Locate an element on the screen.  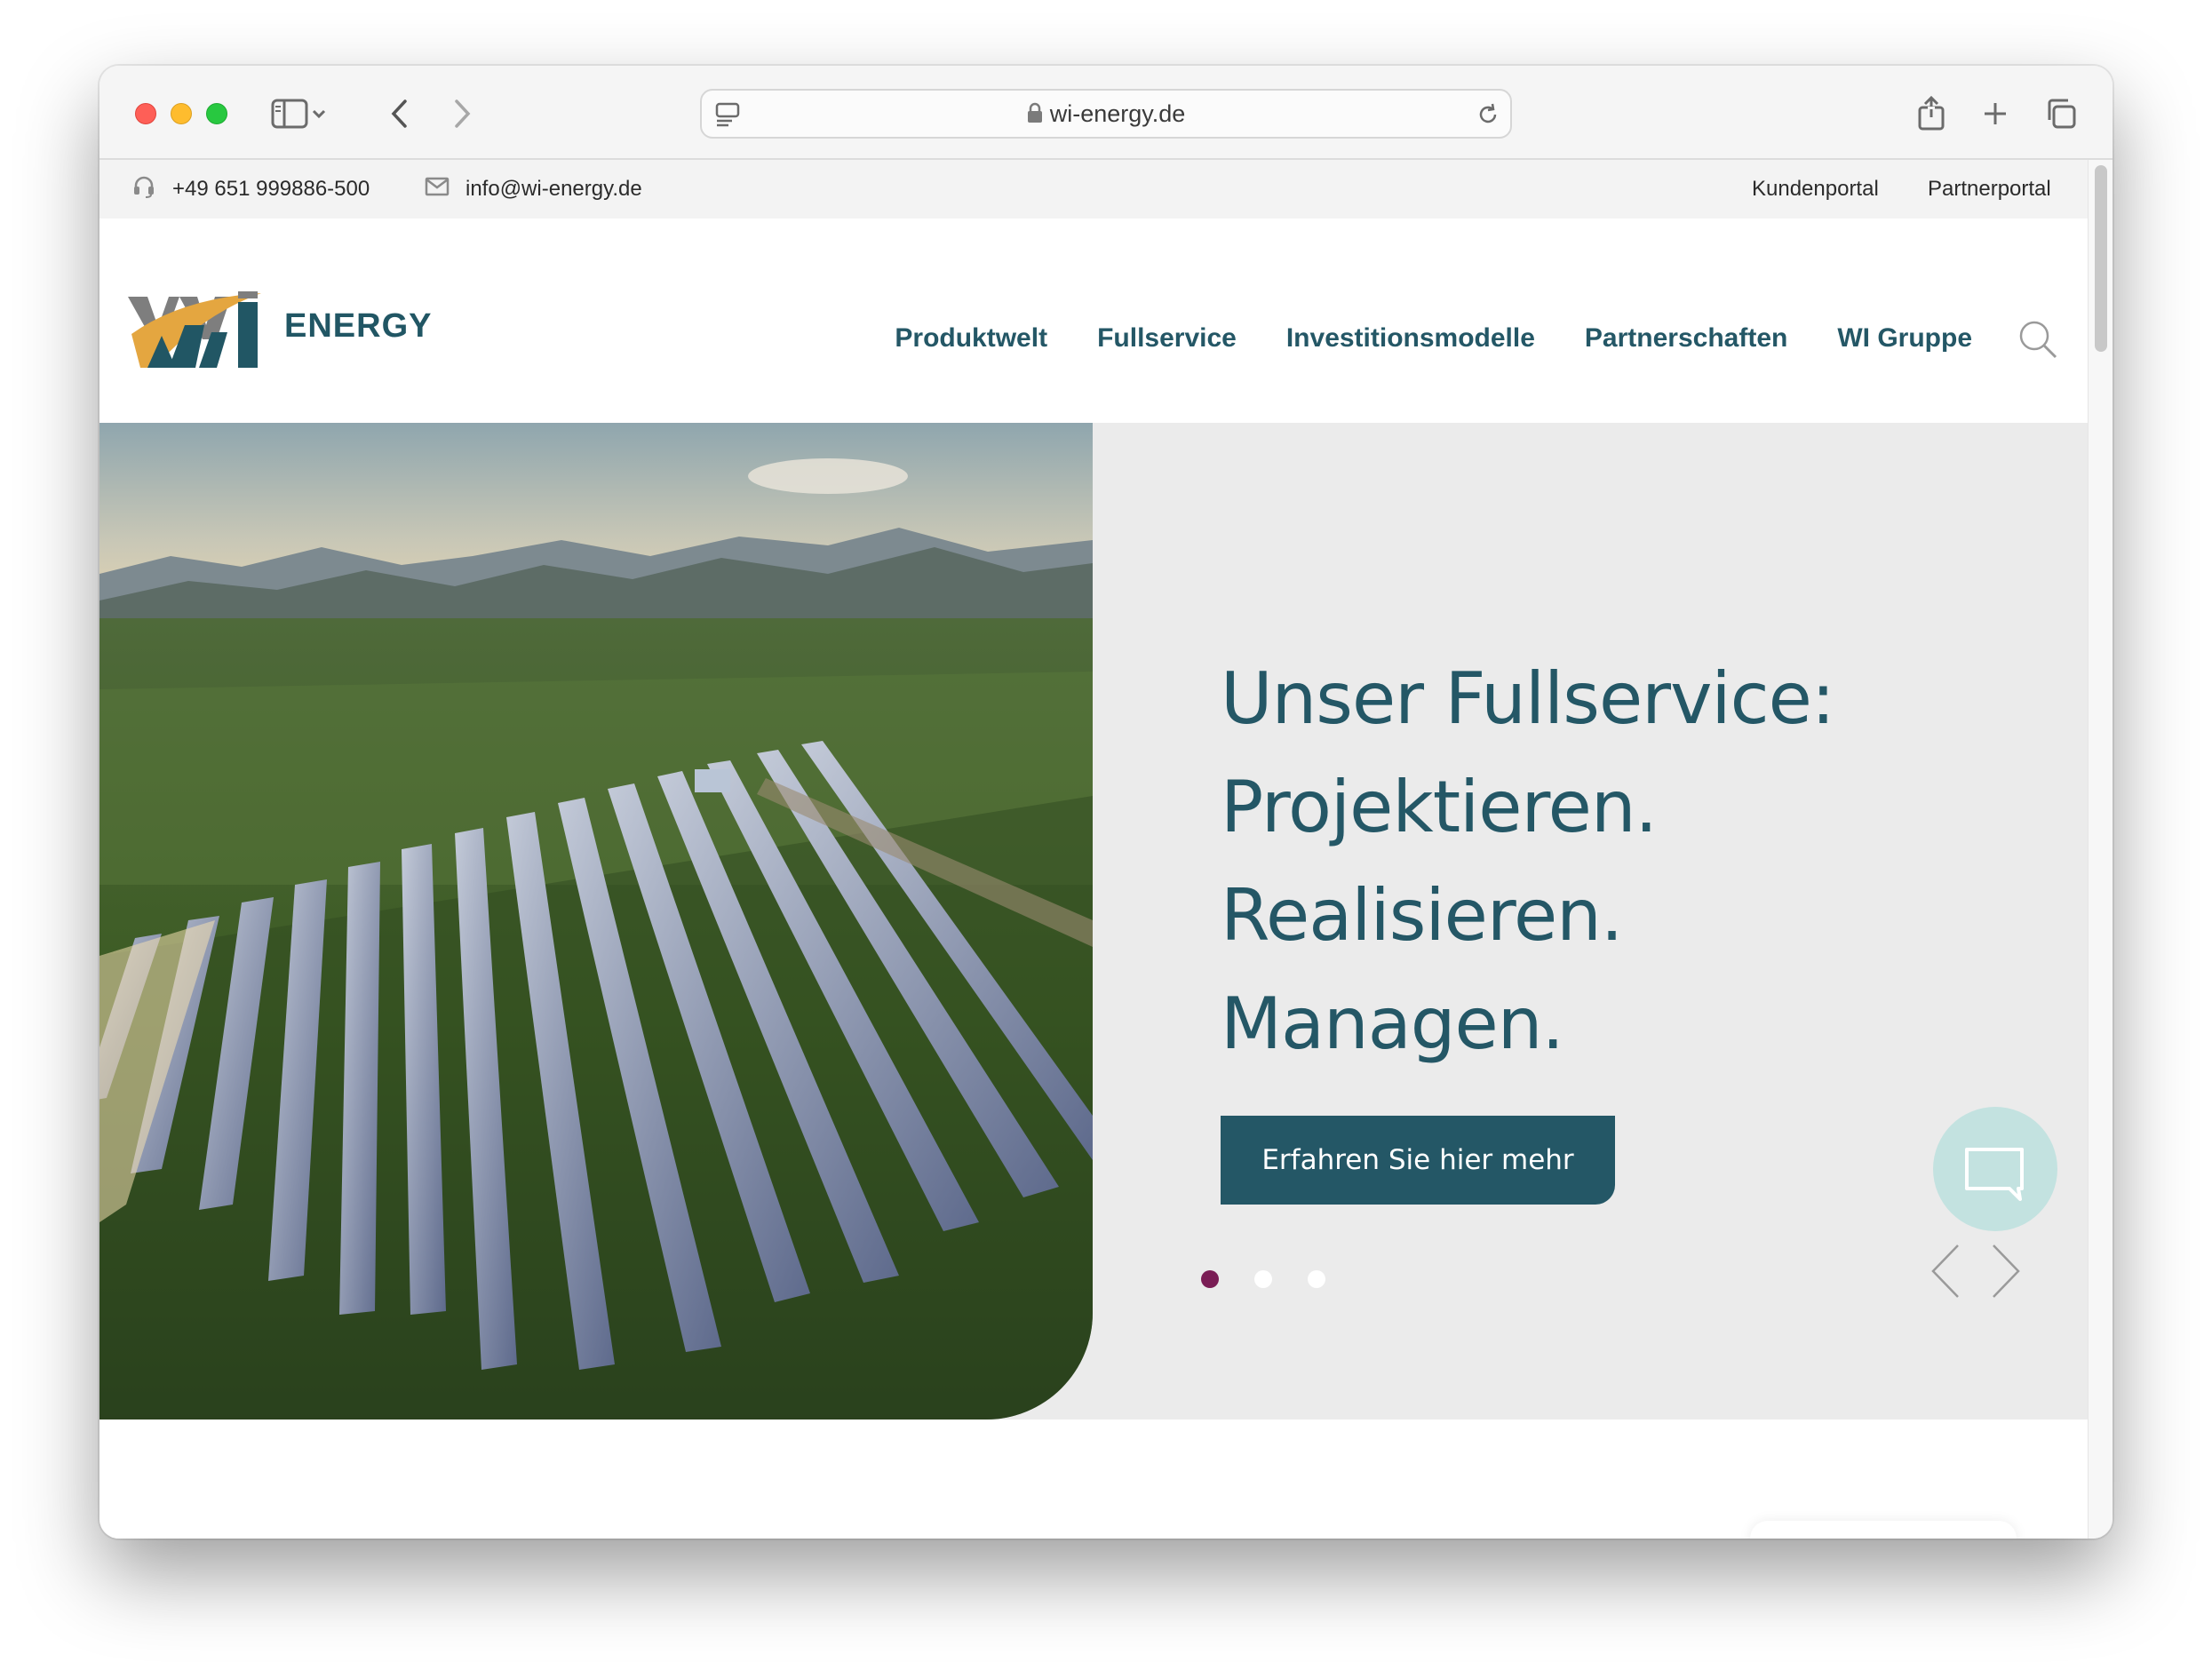
prev-arrow-icon is located at coordinates (1948, 1271).